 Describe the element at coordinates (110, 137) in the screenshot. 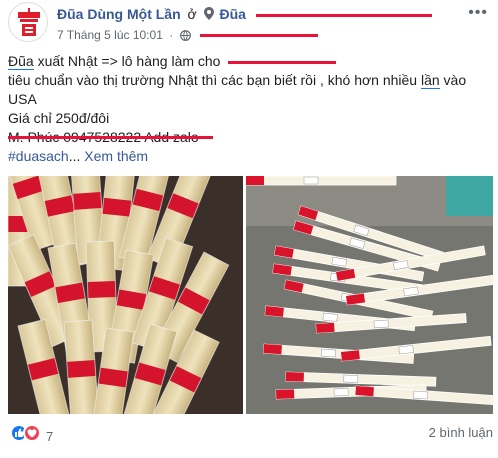

I see `redaction-strike` at that location.